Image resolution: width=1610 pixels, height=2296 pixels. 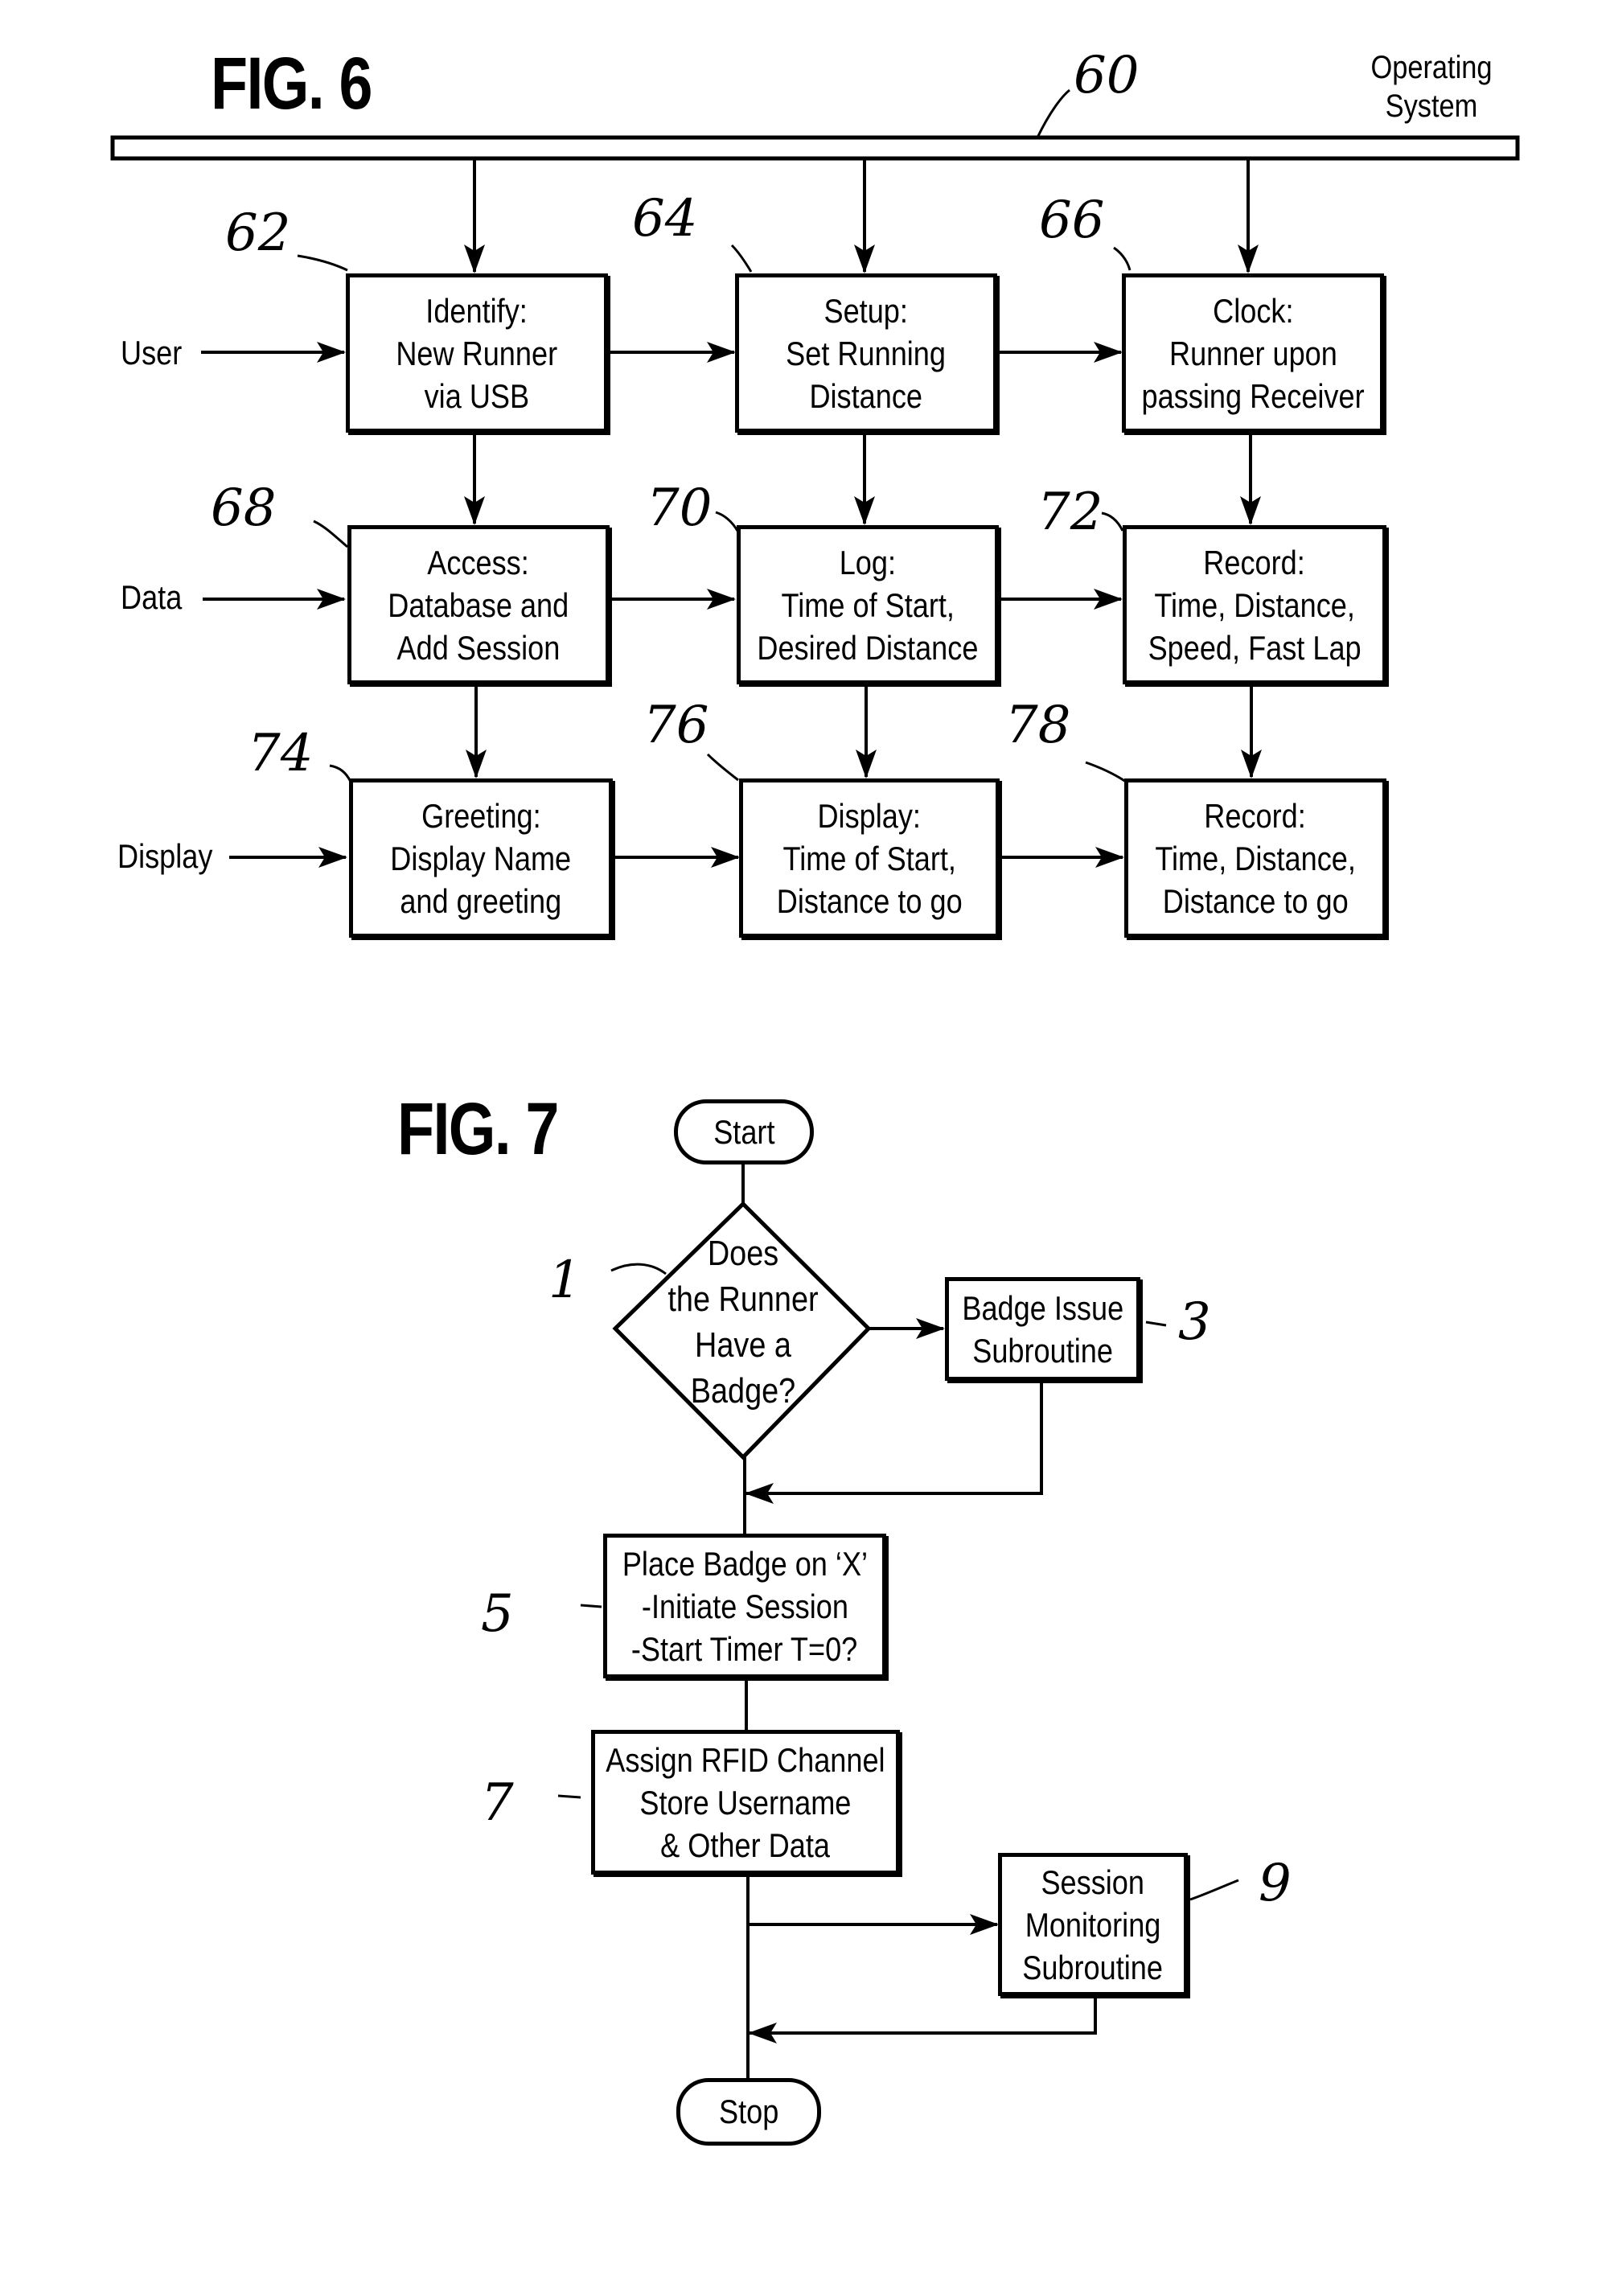 I want to click on box-line: Runner upon, so click(x=1252, y=353).